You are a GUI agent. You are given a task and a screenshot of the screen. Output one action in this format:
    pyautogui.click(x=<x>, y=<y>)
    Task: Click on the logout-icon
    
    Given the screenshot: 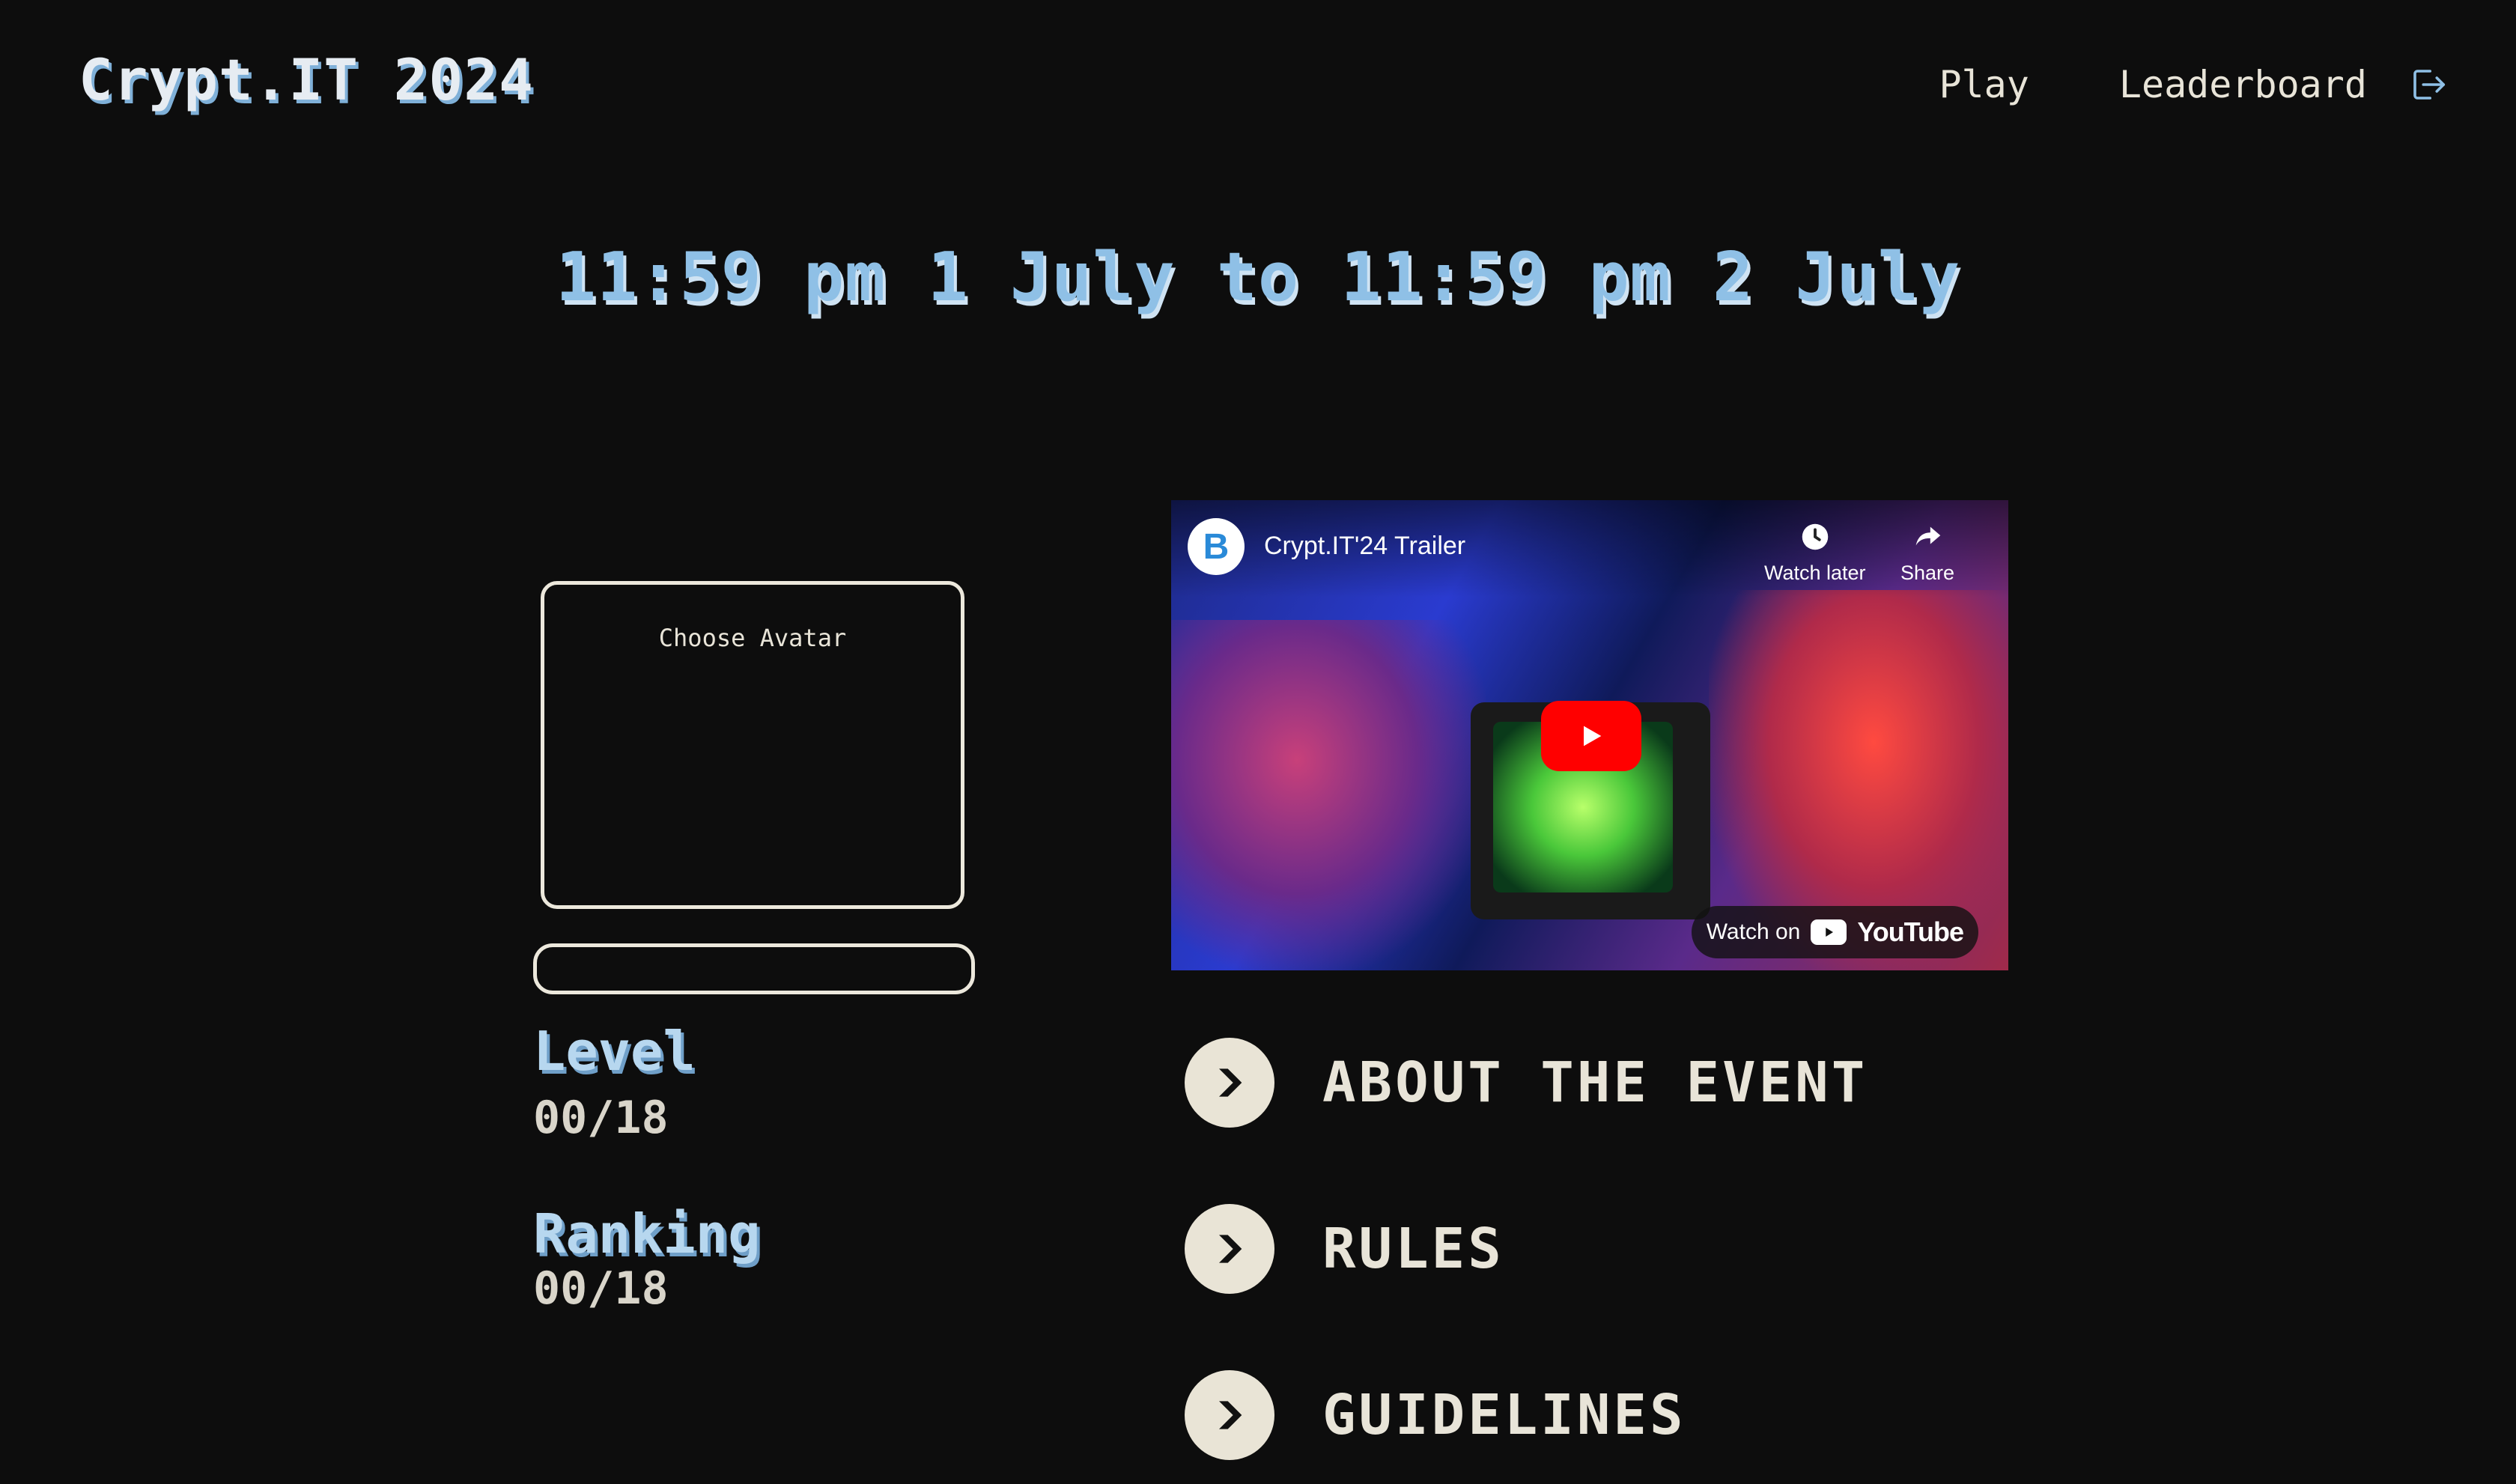 What is the action you would take?
    pyautogui.click(x=2428, y=84)
    